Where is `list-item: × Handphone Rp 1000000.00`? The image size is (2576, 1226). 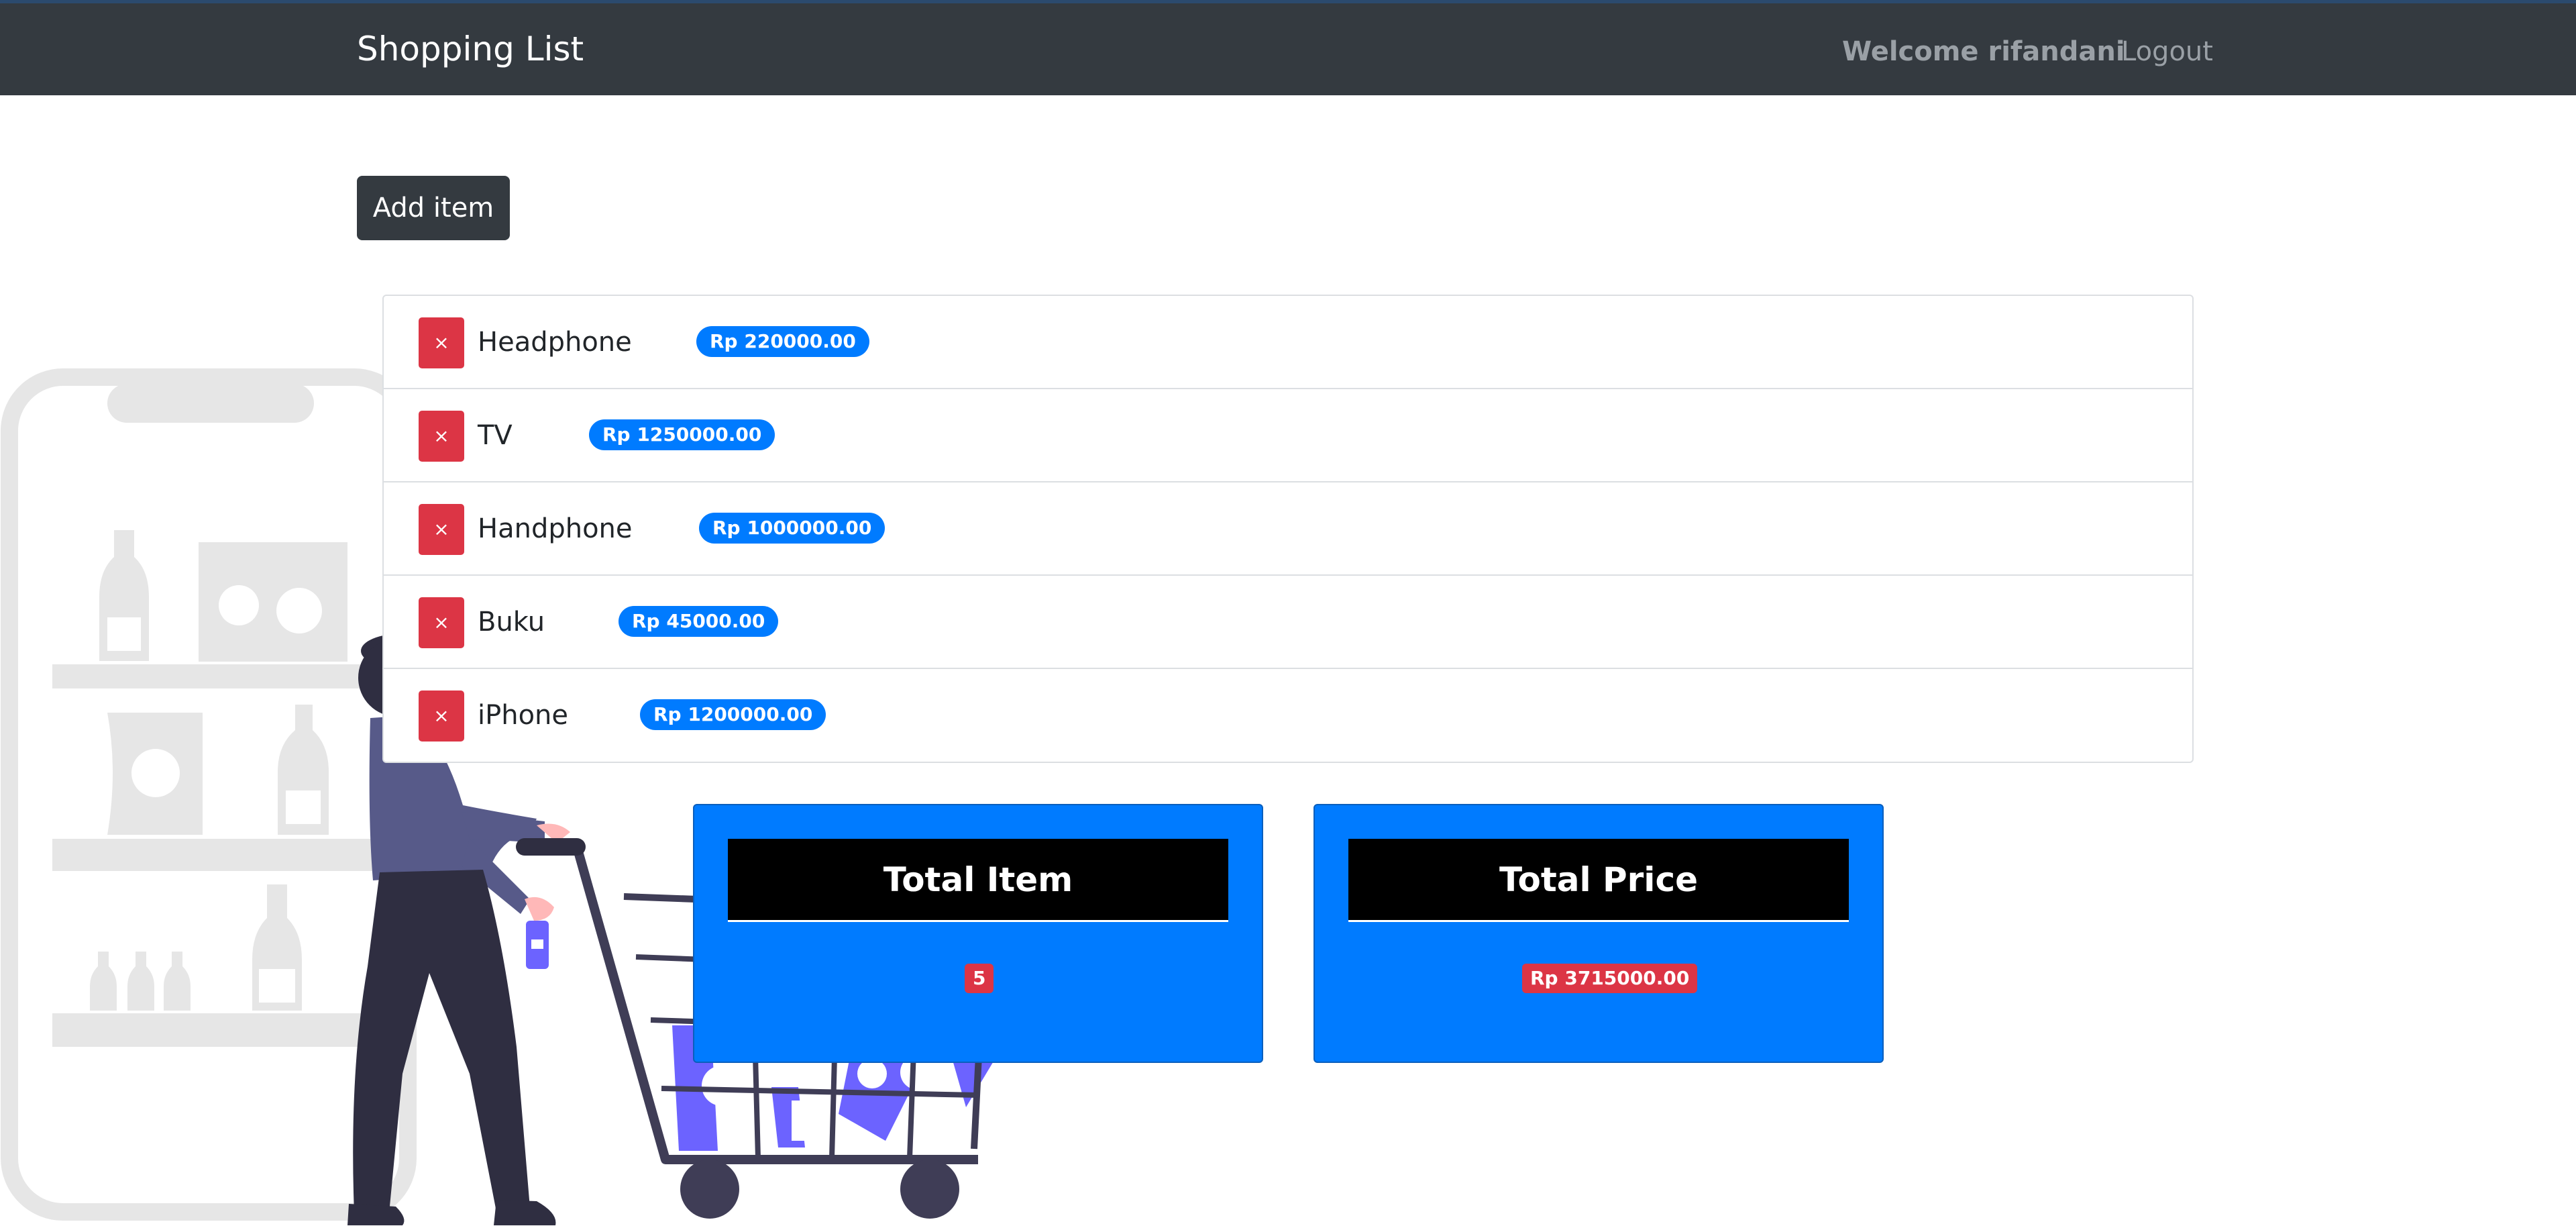
list-item: × Handphone Rp 1000000.00 is located at coordinates (1288, 529).